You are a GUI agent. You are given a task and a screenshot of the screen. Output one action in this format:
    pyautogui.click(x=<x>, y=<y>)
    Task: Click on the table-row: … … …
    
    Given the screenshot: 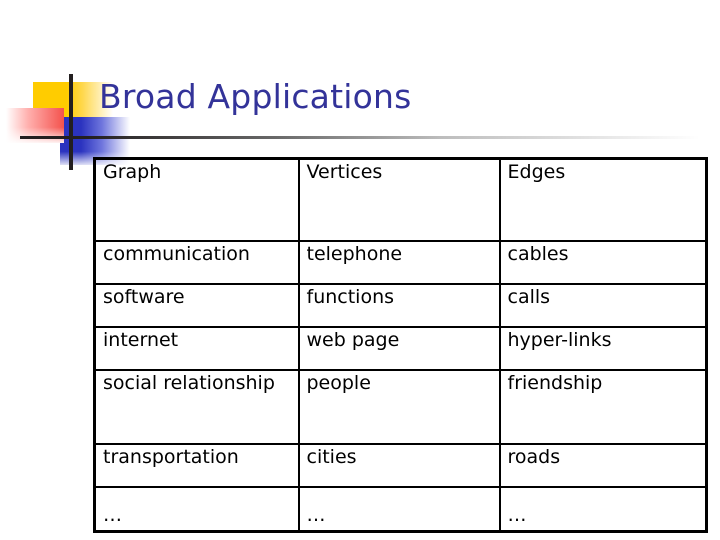 What is the action you would take?
    pyautogui.click(x=400, y=509)
    